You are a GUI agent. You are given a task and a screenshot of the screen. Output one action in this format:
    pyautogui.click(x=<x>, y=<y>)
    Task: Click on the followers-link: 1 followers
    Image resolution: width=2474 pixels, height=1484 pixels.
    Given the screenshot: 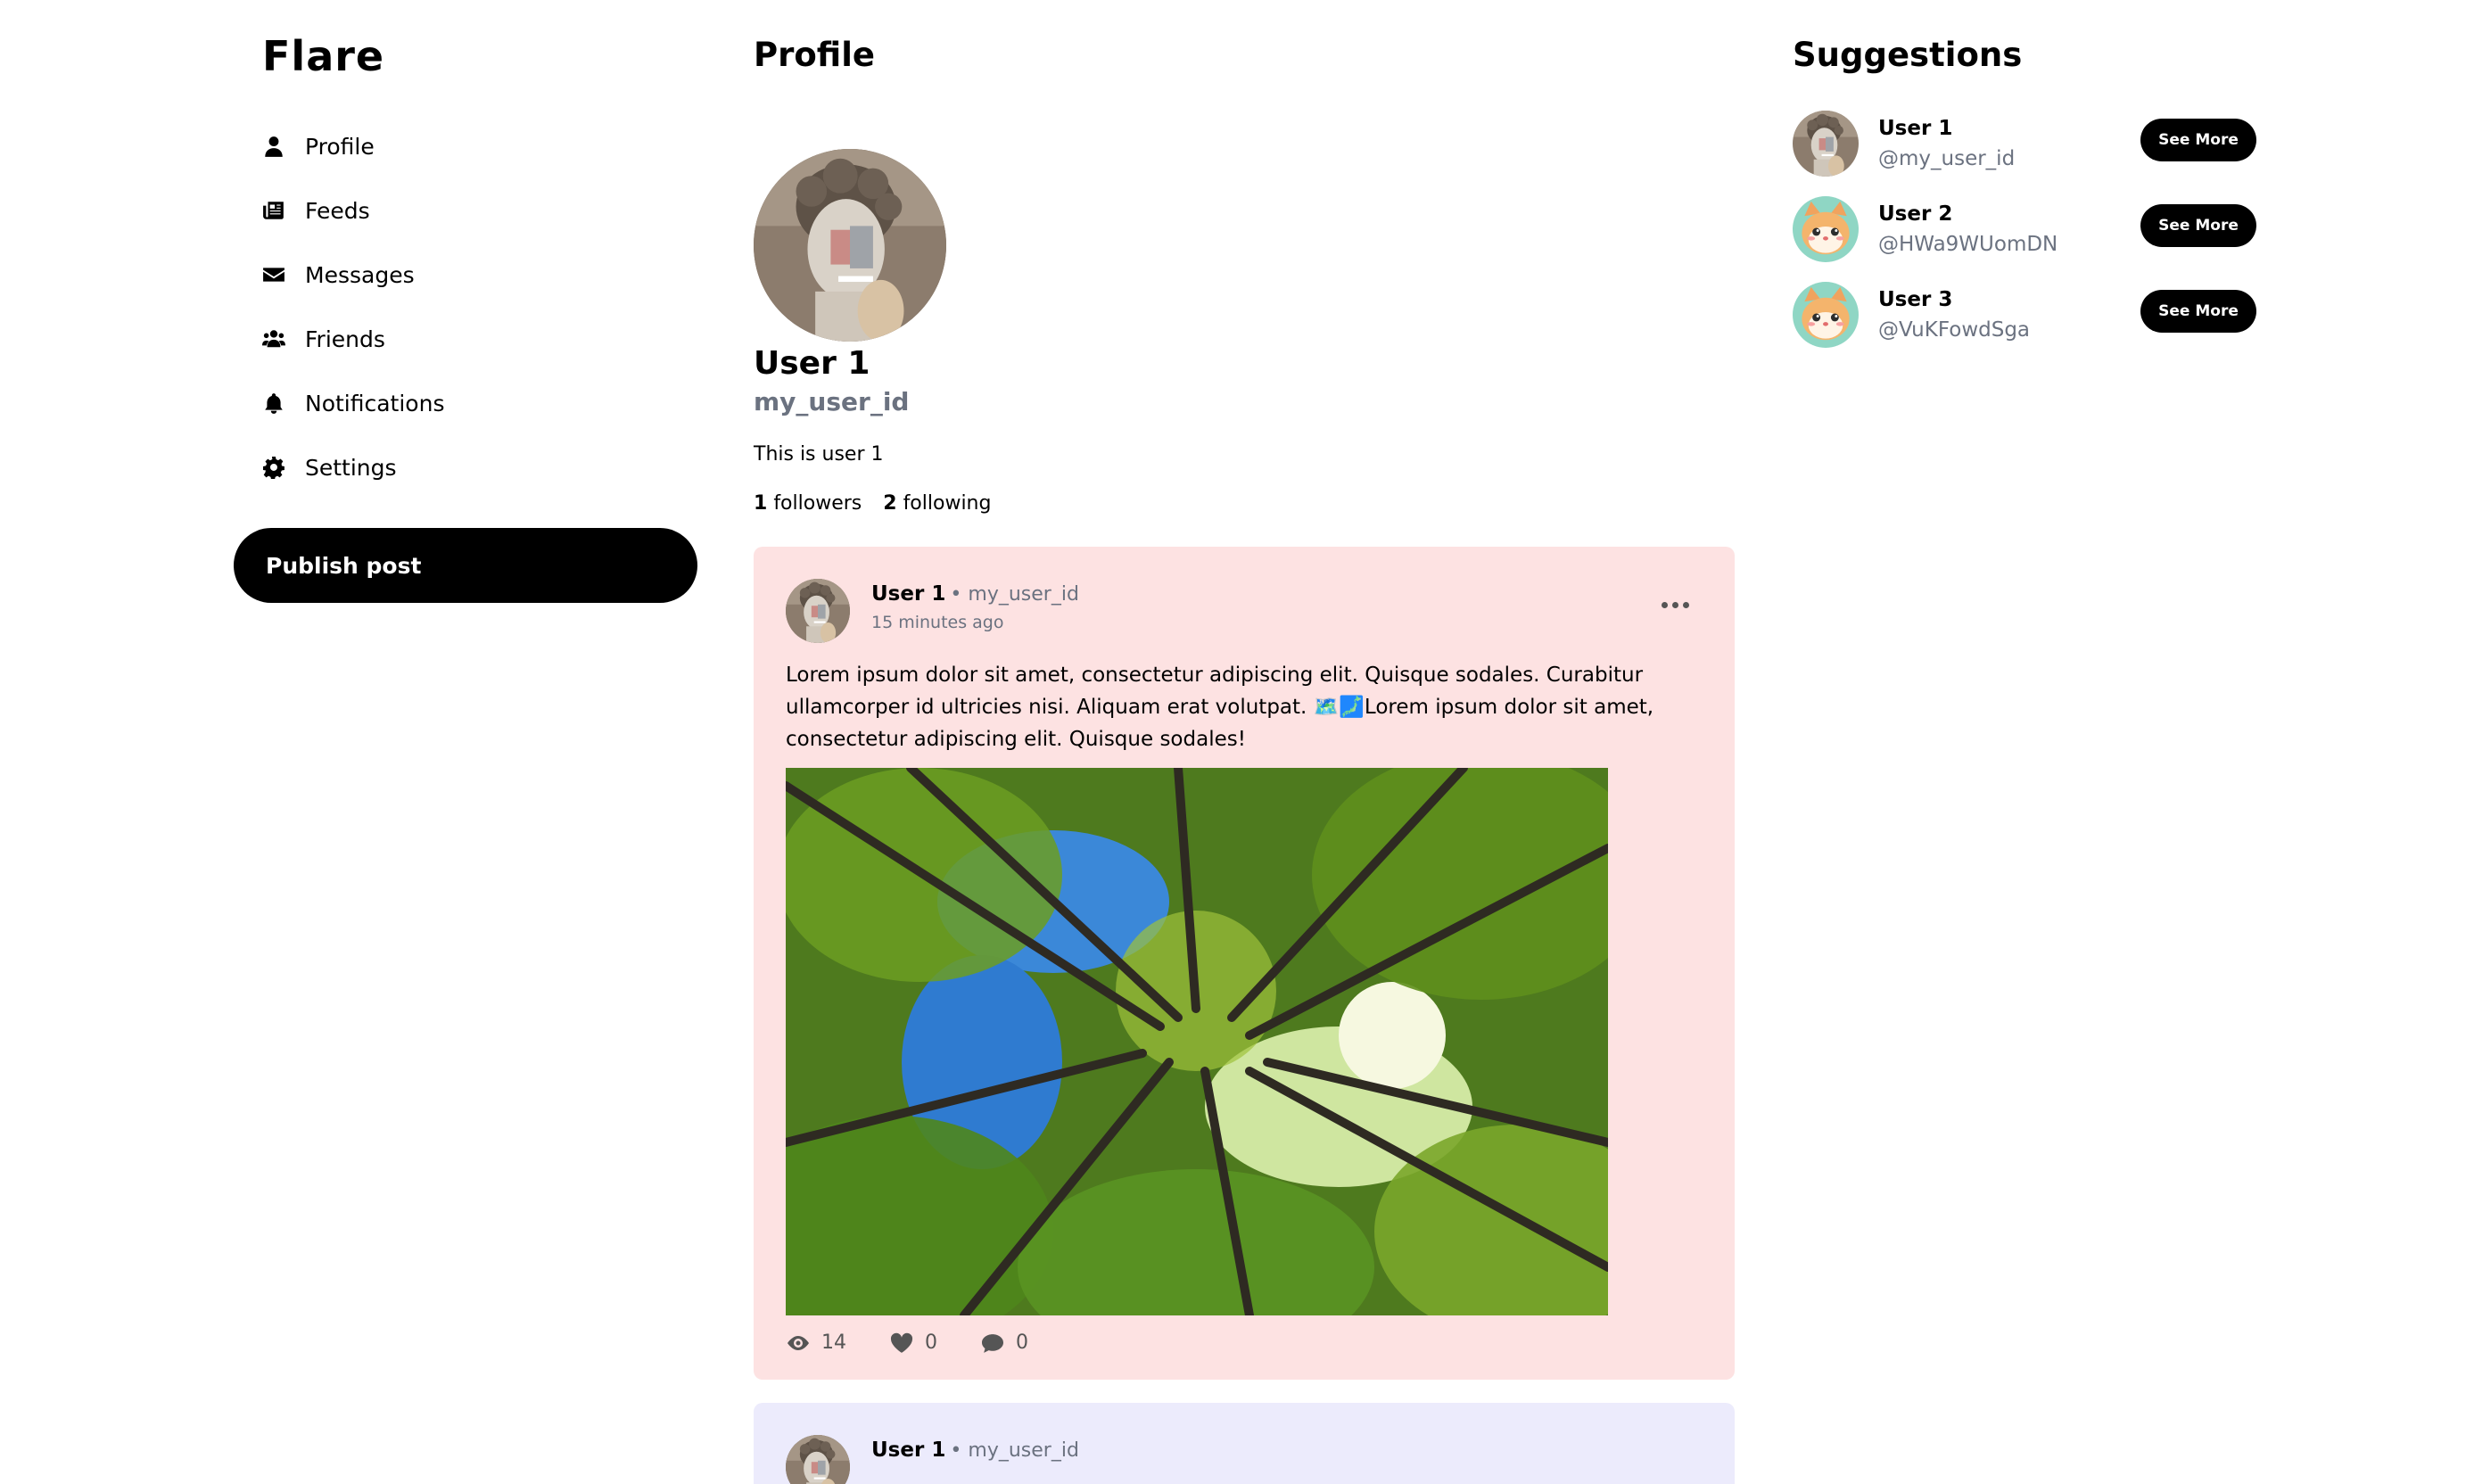 What is the action you would take?
    pyautogui.click(x=808, y=503)
    